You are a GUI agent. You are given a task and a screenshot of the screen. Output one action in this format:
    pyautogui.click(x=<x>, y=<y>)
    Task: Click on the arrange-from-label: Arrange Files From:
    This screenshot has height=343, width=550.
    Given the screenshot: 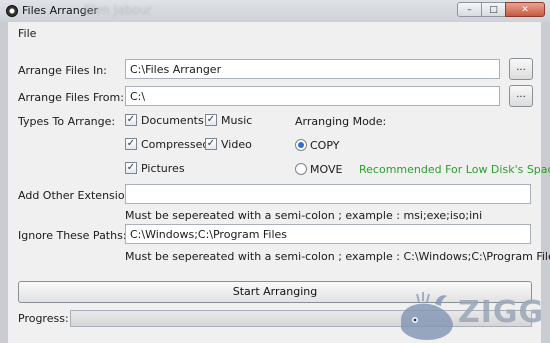 What is the action you would take?
    pyautogui.click(x=71, y=97)
    